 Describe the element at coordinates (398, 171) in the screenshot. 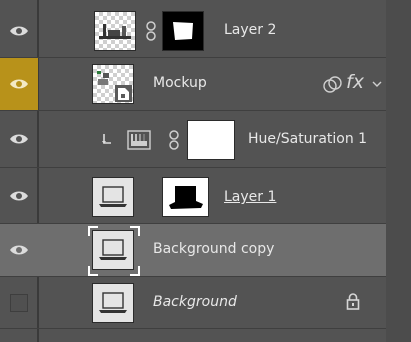

I see `panel-scrollbar` at that location.